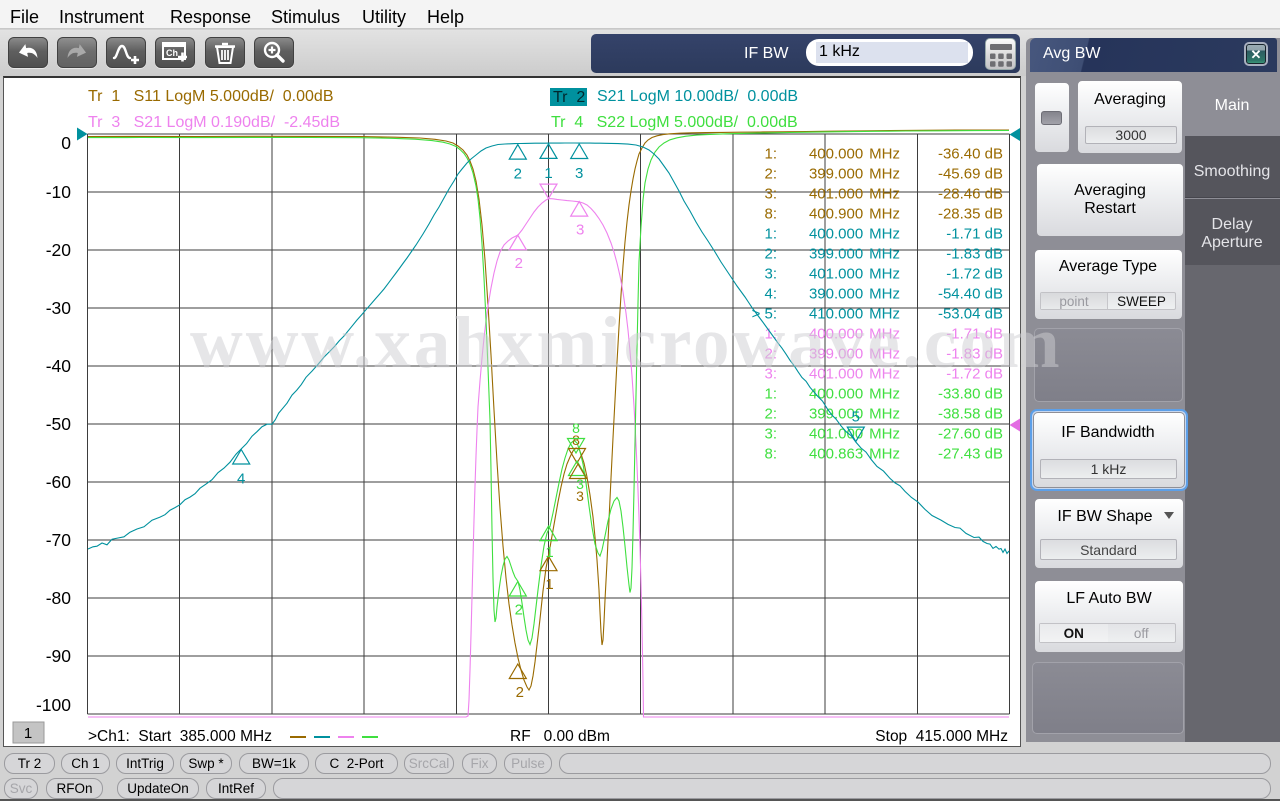 This screenshot has width=1280, height=801. What do you see at coordinates (674, 122) in the screenshot?
I see `svg-text:Tr 4 S22 LogM 5.000dB/ 0.0: Tr 4 S22 LogM 5.000dB/ 0.00dB` at bounding box center [674, 122].